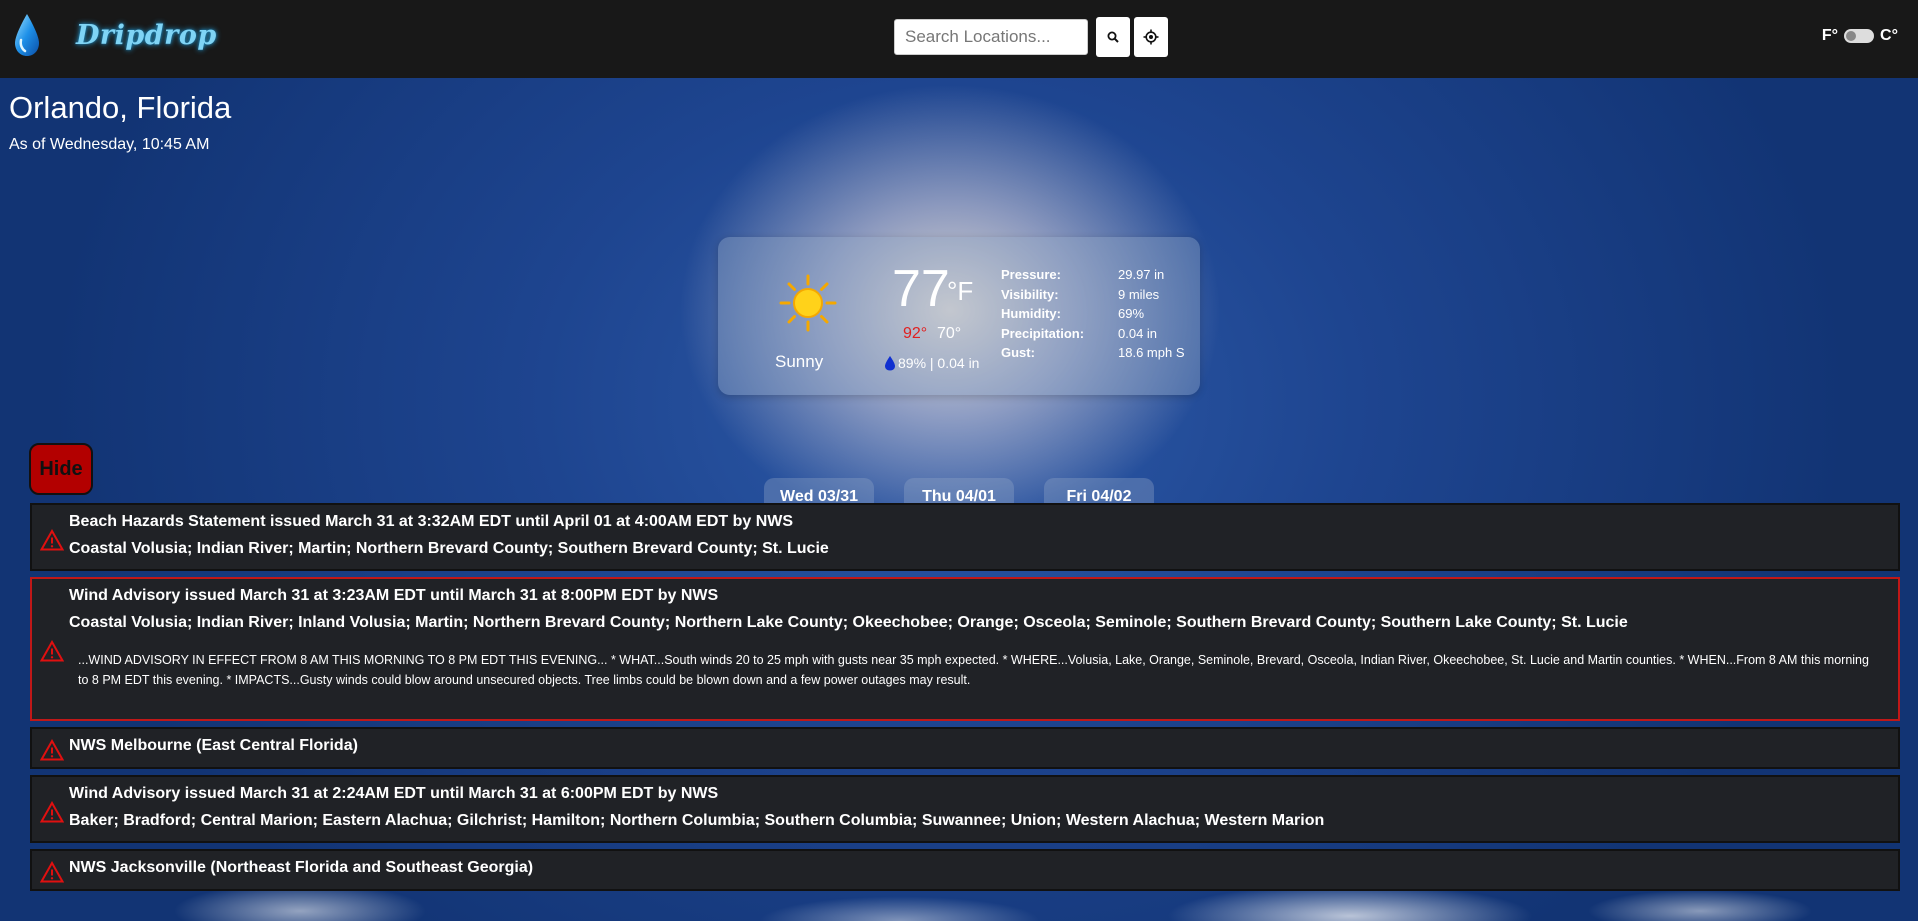  Describe the element at coordinates (1151, 352) in the screenshot. I see `stat-value: 18.6 mph S` at that location.